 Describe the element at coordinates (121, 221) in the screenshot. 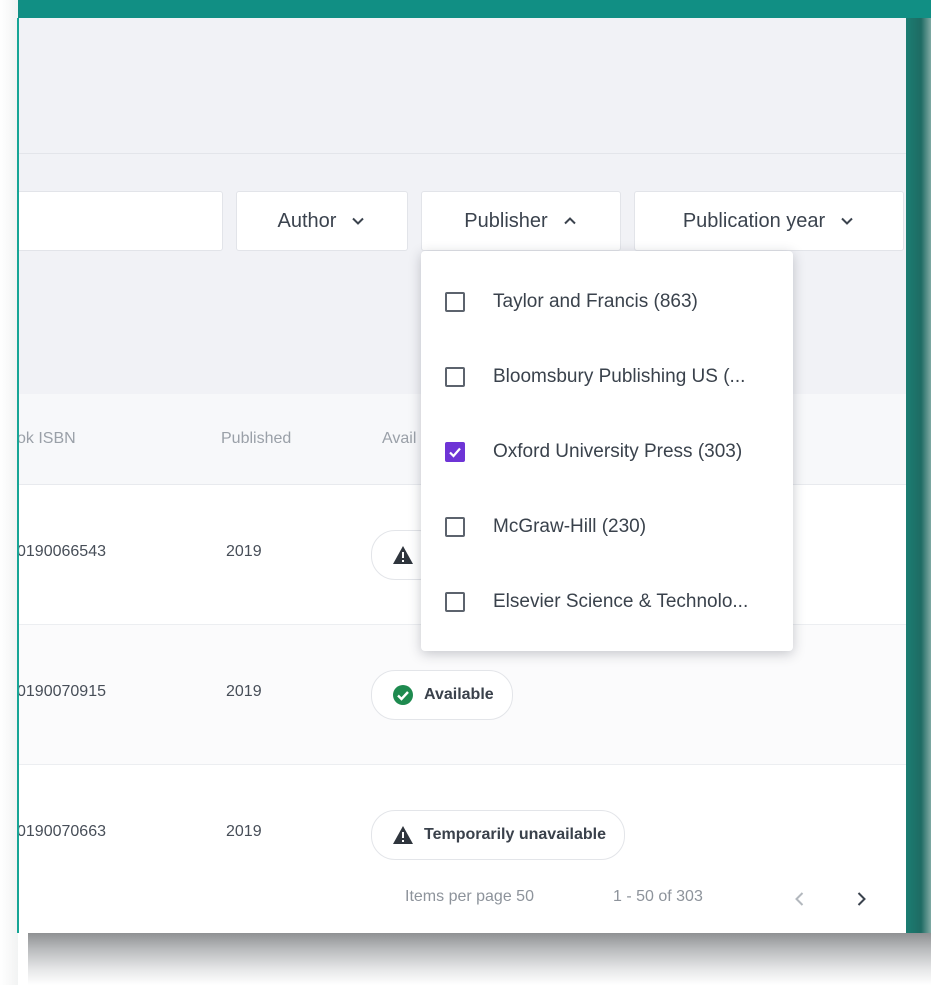

I see `search-input` at that location.